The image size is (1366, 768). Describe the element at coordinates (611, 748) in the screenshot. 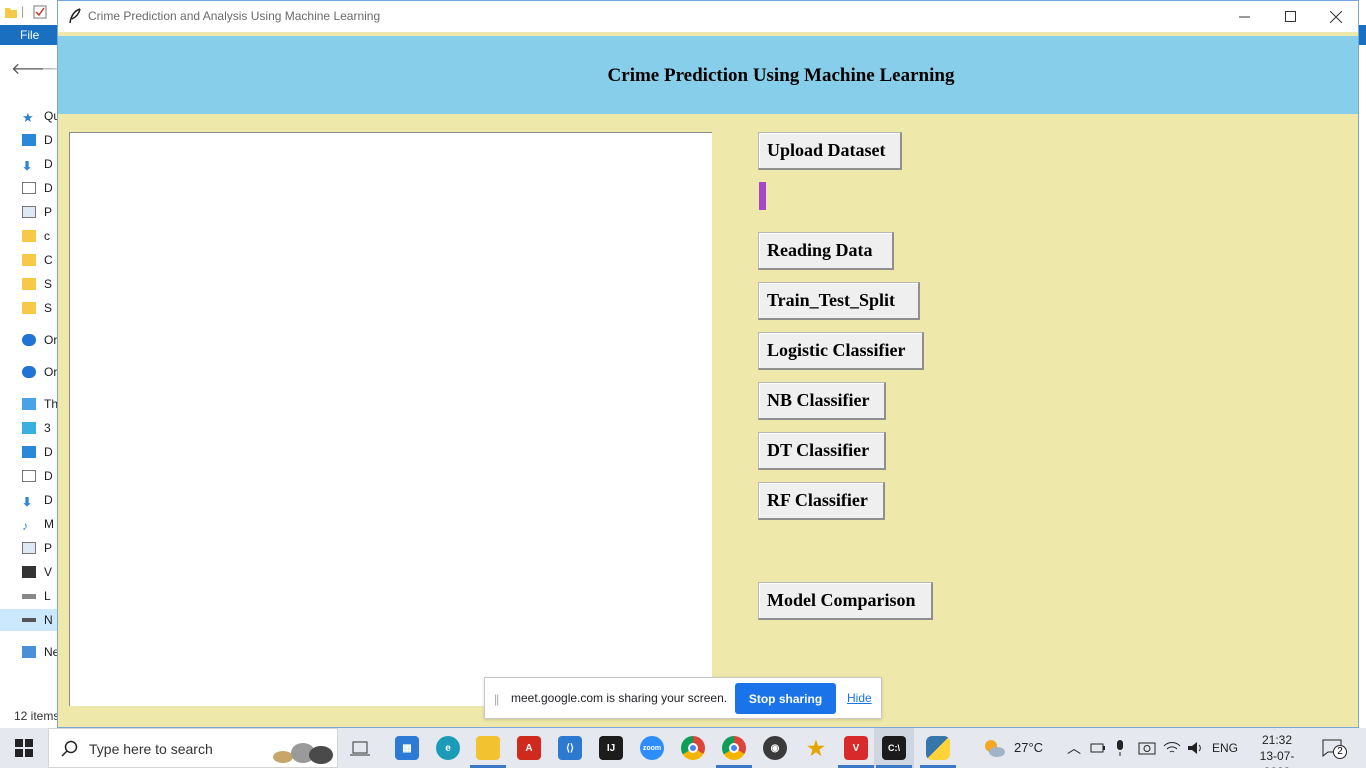

I see `intellij-icon: IJ` at that location.